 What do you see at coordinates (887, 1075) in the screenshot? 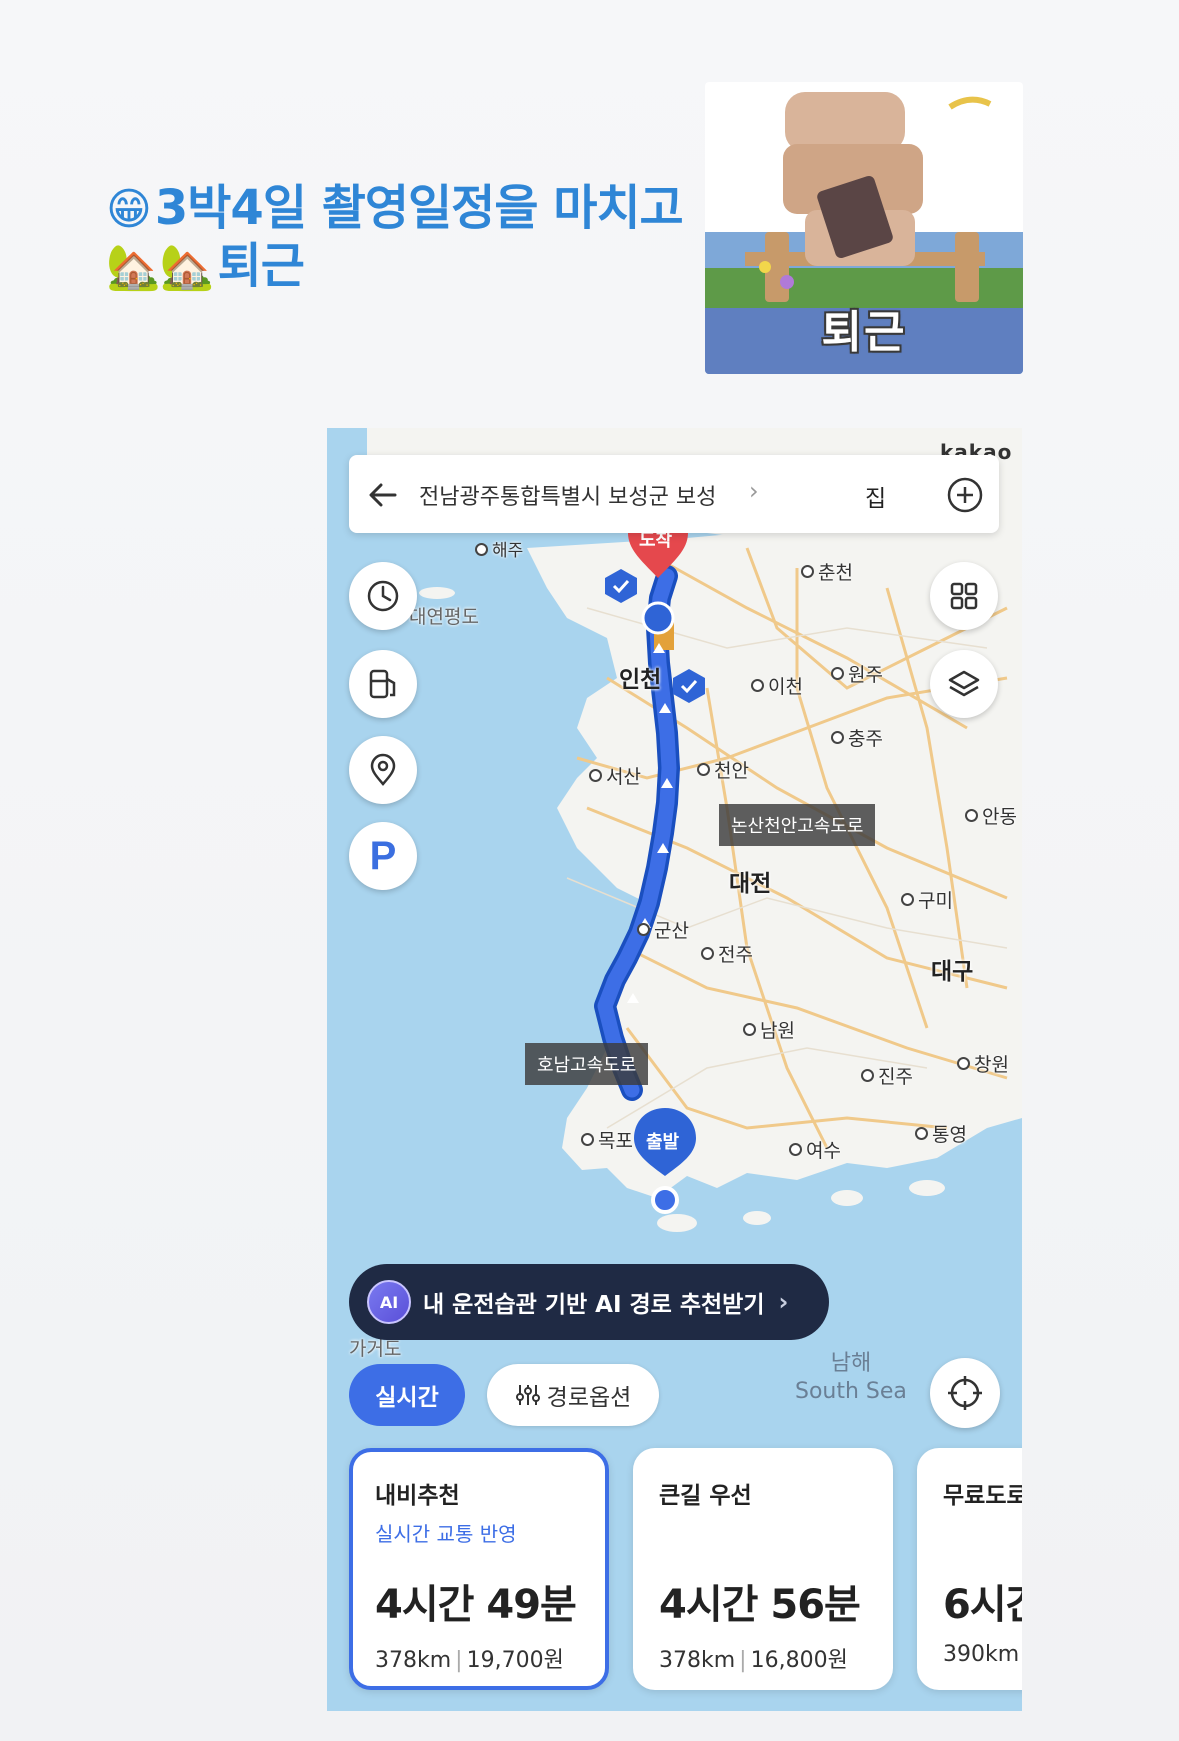
I see `city-label: 진주` at bounding box center [887, 1075].